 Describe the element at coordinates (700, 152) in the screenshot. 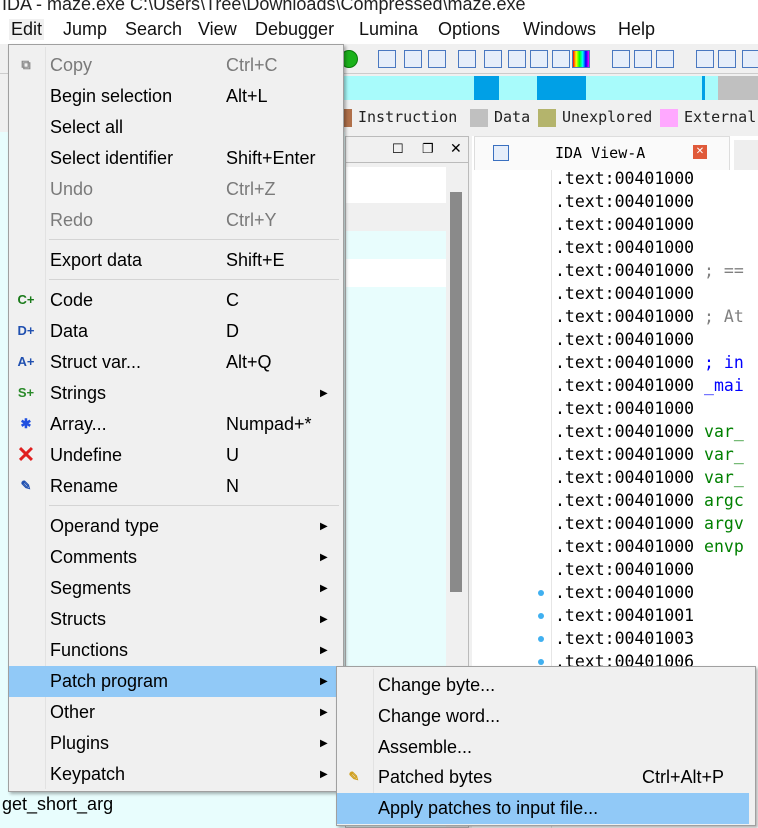

I see `close-tab-icon: ✕` at that location.